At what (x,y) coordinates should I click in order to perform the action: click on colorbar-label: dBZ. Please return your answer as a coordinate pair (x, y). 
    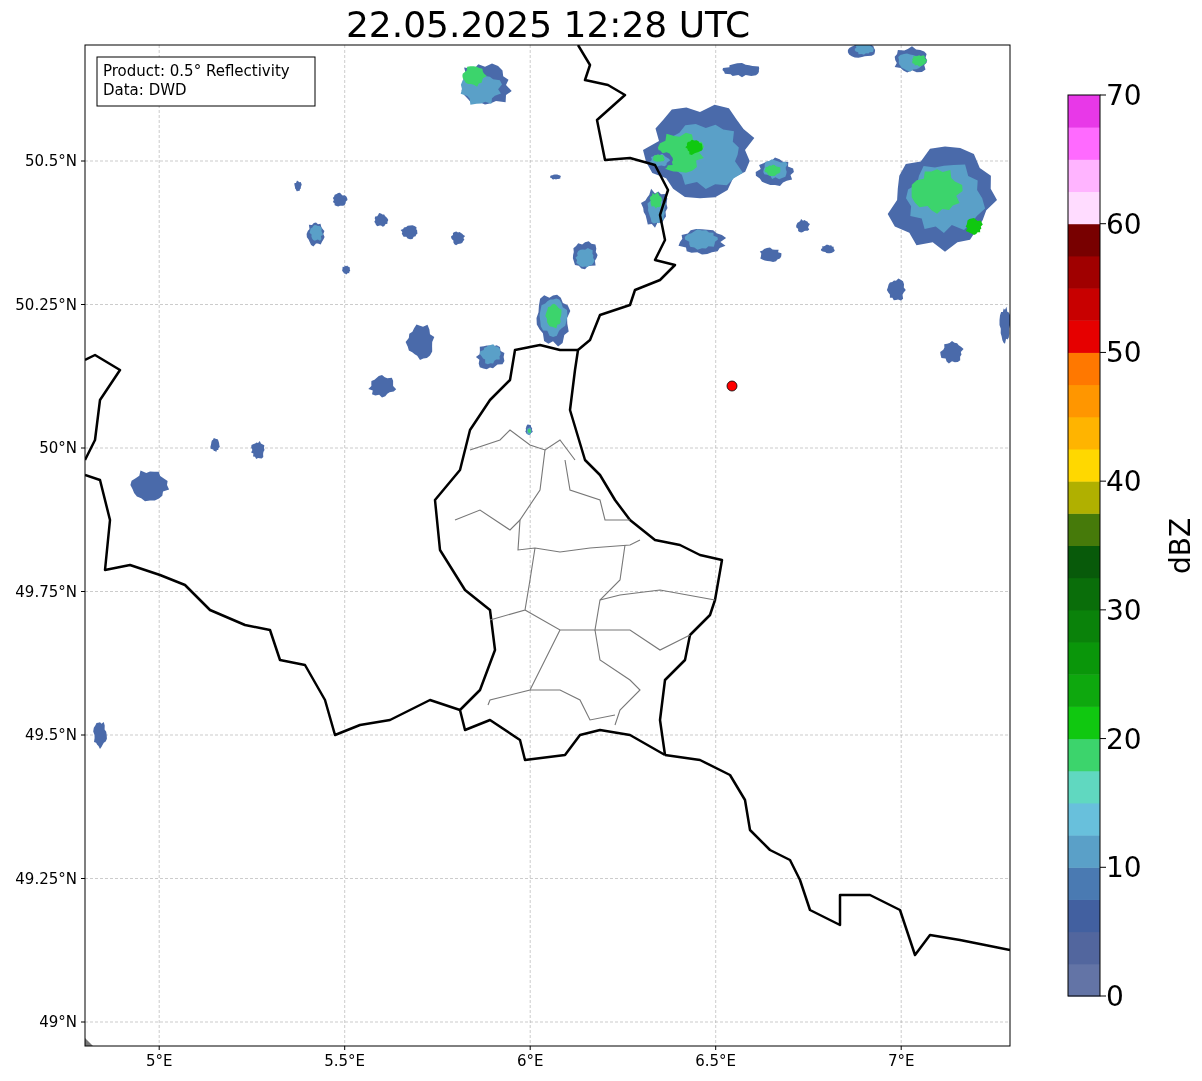
    Looking at the image, I should click on (1180, 546).